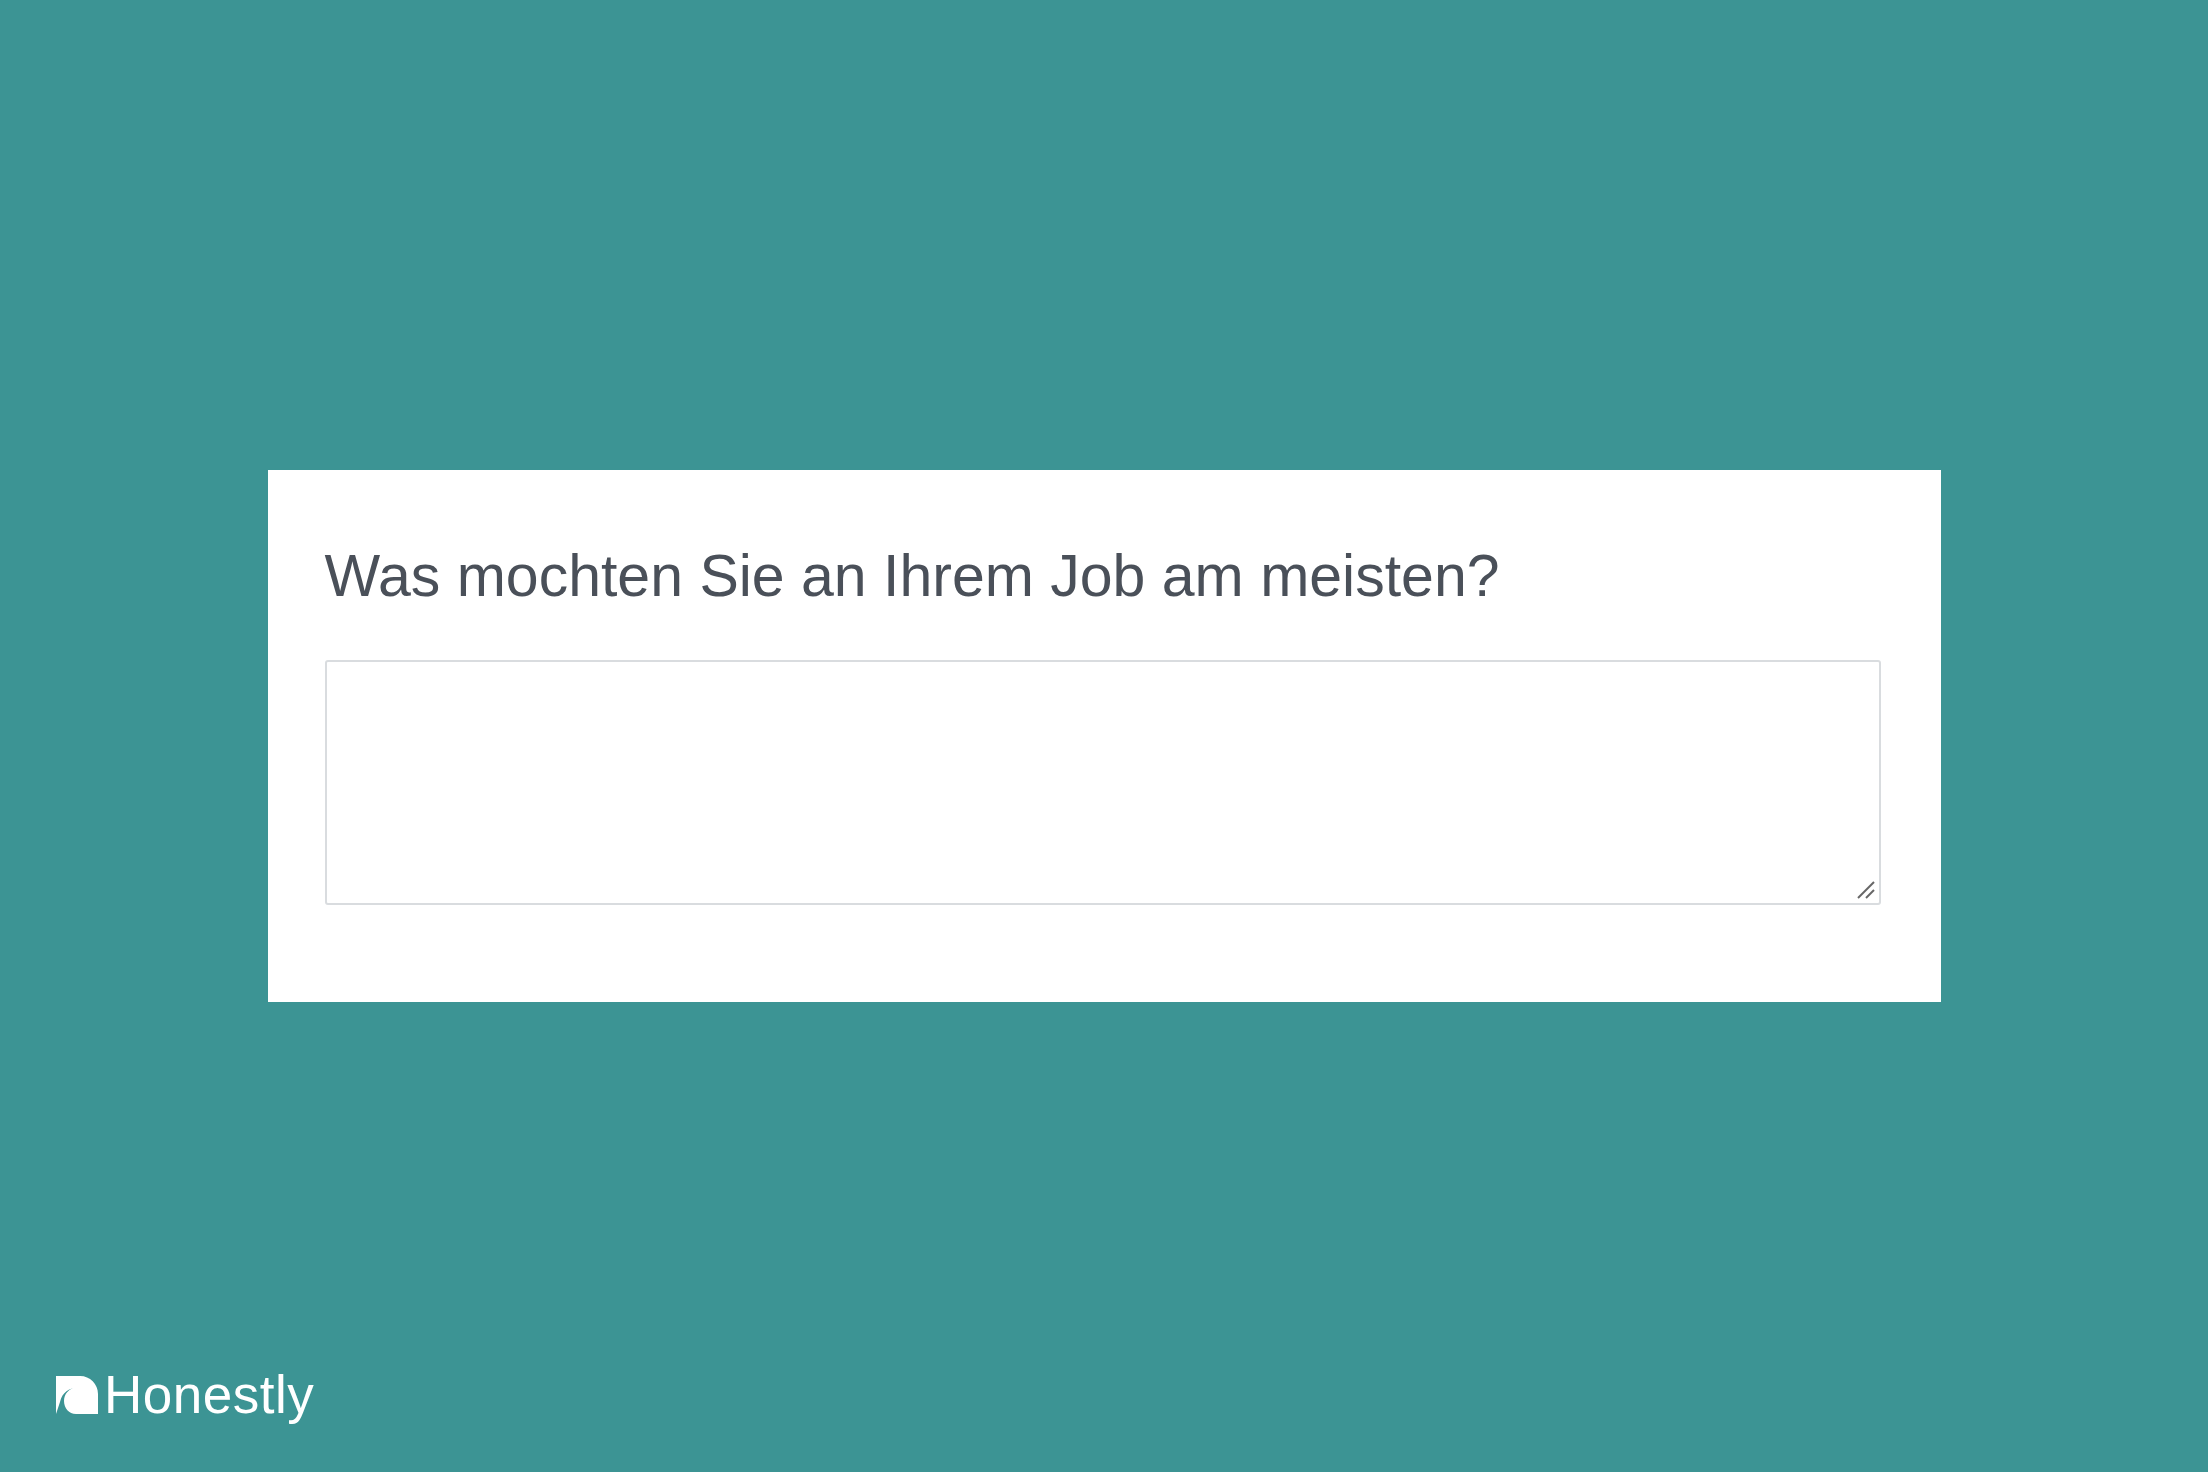 The height and width of the screenshot is (1472, 2208). I want to click on logo-icon, so click(77, 1395).